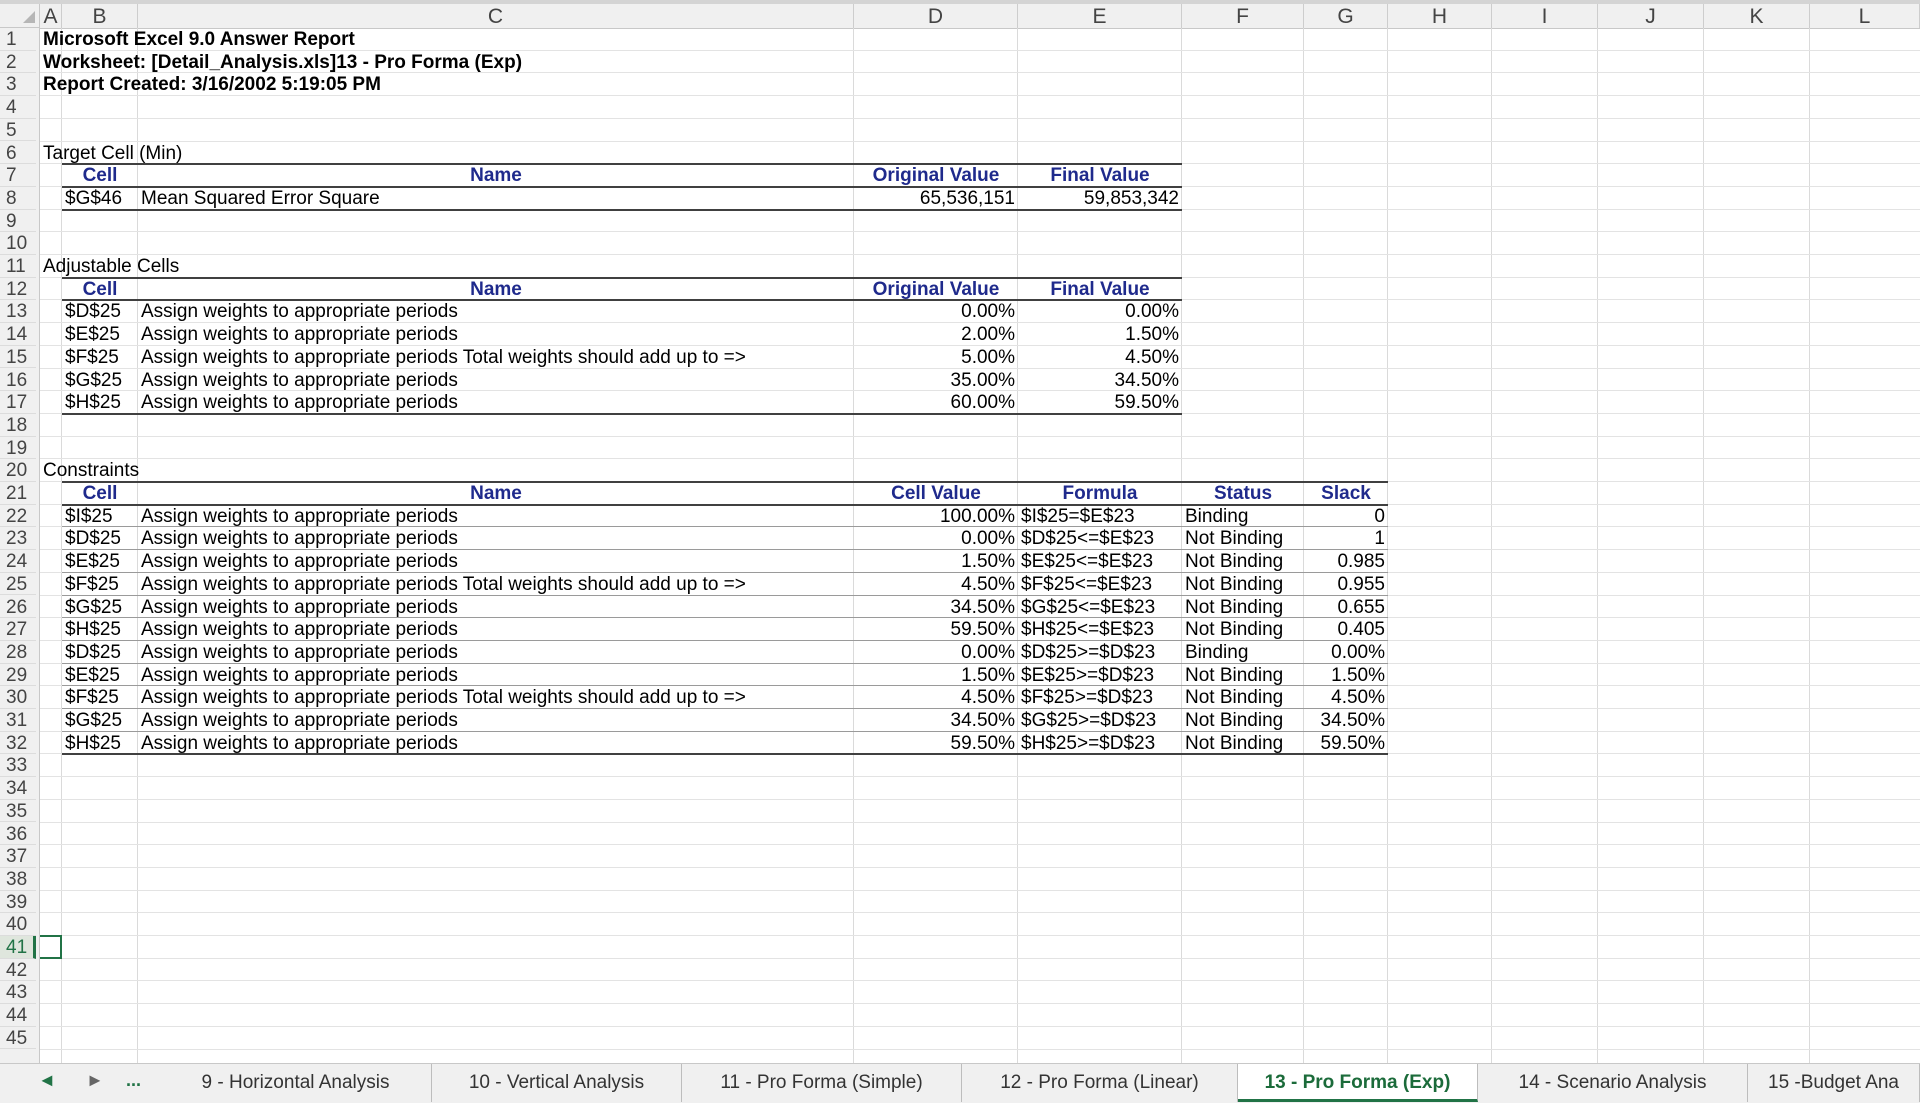 Image resolution: width=1920 pixels, height=1103 pixels. Describe the element at coordinates (936, 493) in the screenshot. I see `constraints-header-value: Cell Value` at that location.